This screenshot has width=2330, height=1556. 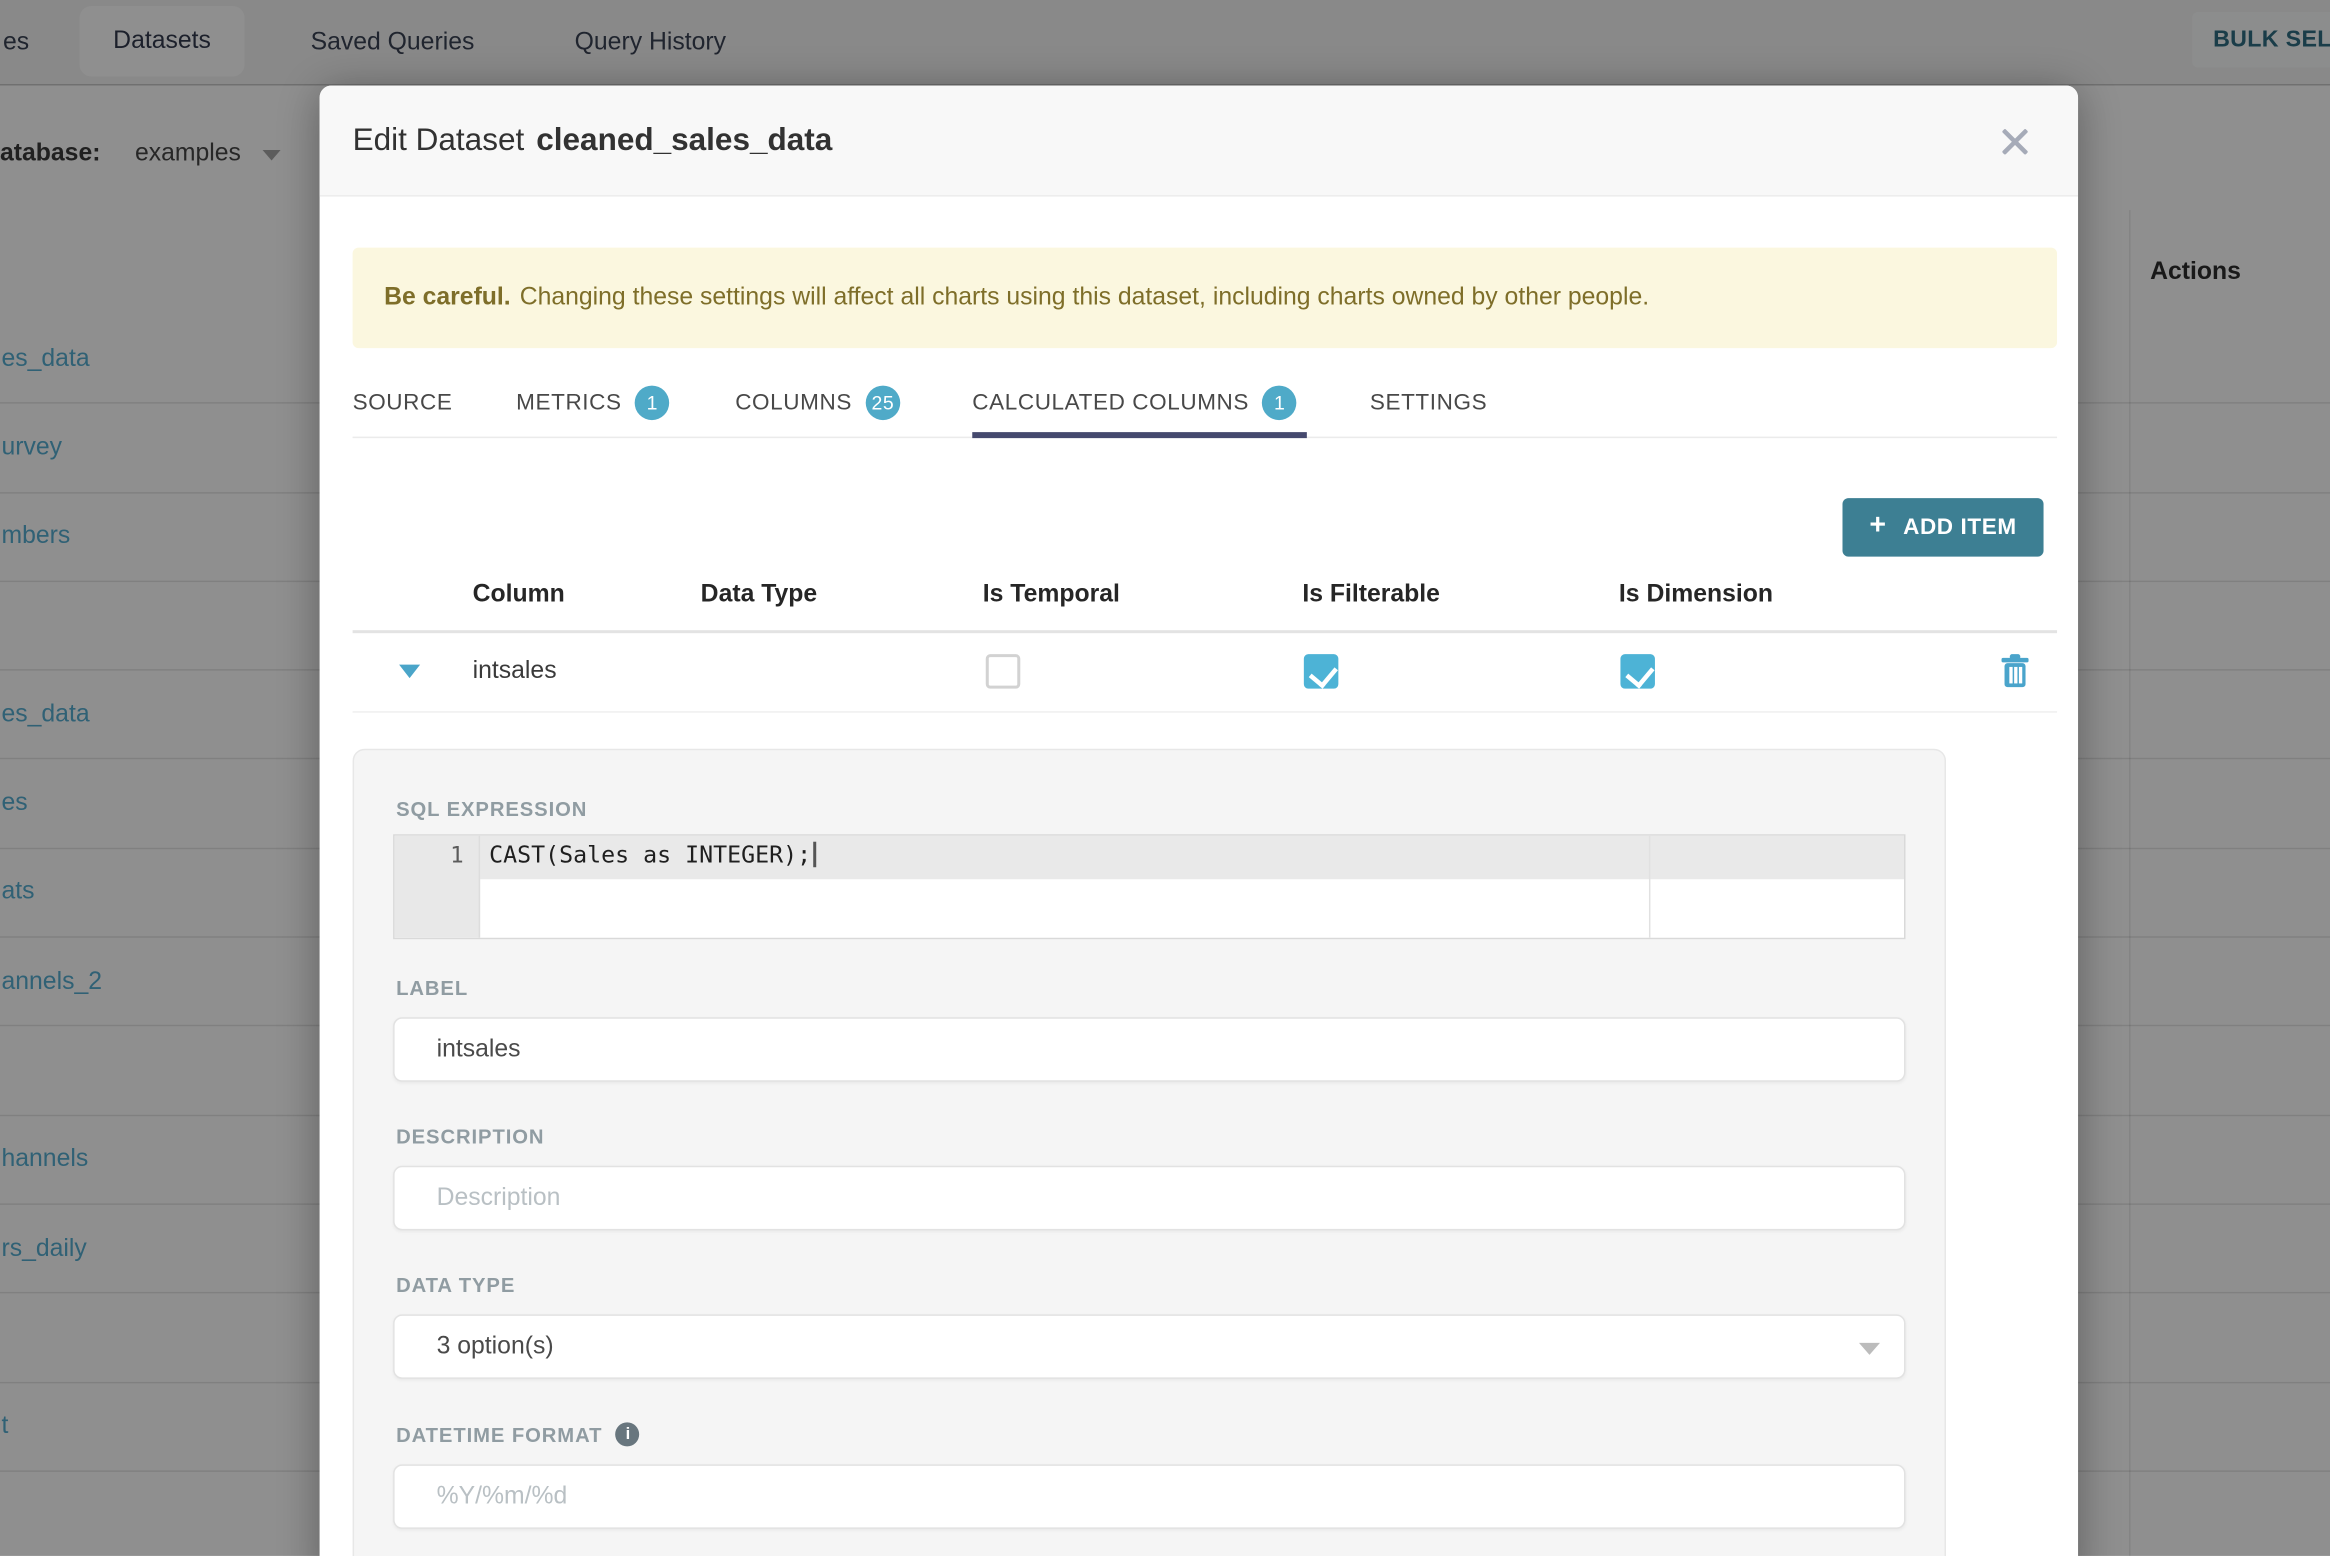 What do you see at coordinates (410, 671) in the screenshot?
I see `row-expand-caret-icon` at bounding box center [410, 671].